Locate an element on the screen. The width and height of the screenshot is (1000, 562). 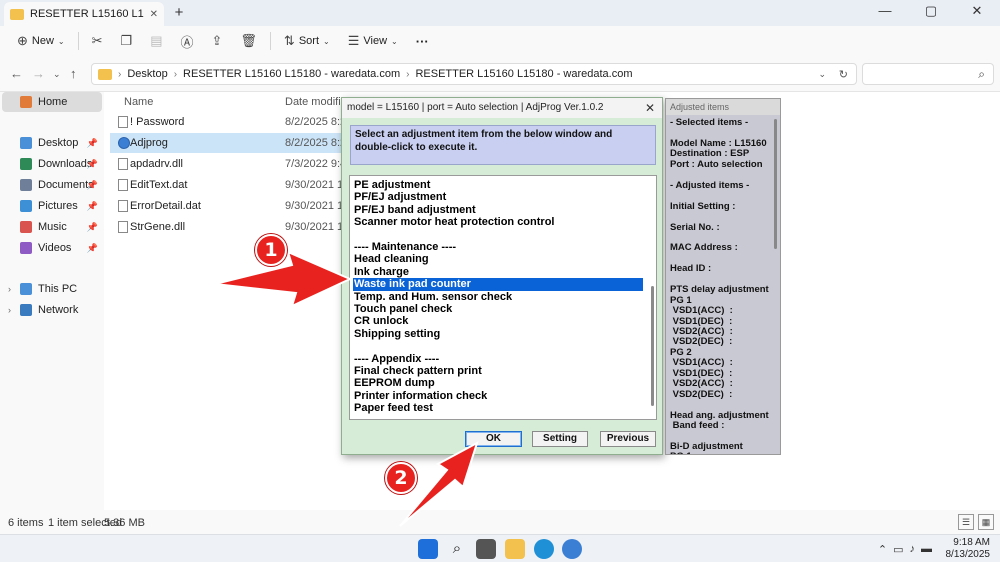
list-item-selected: Waste ink pad counter is located at coordinates (498, 284).